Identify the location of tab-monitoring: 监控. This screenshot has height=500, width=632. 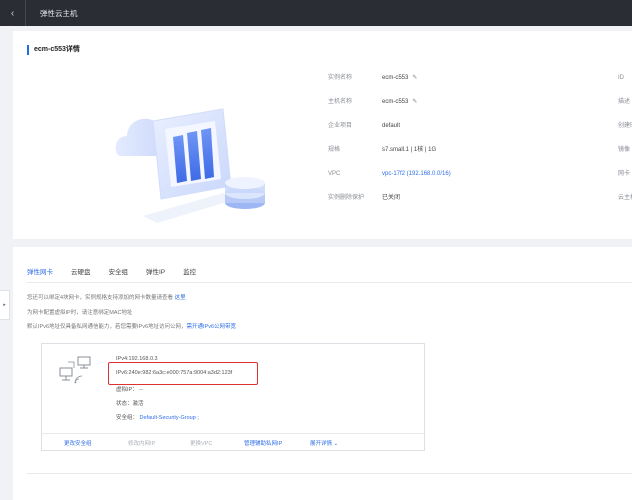
(189, 275).